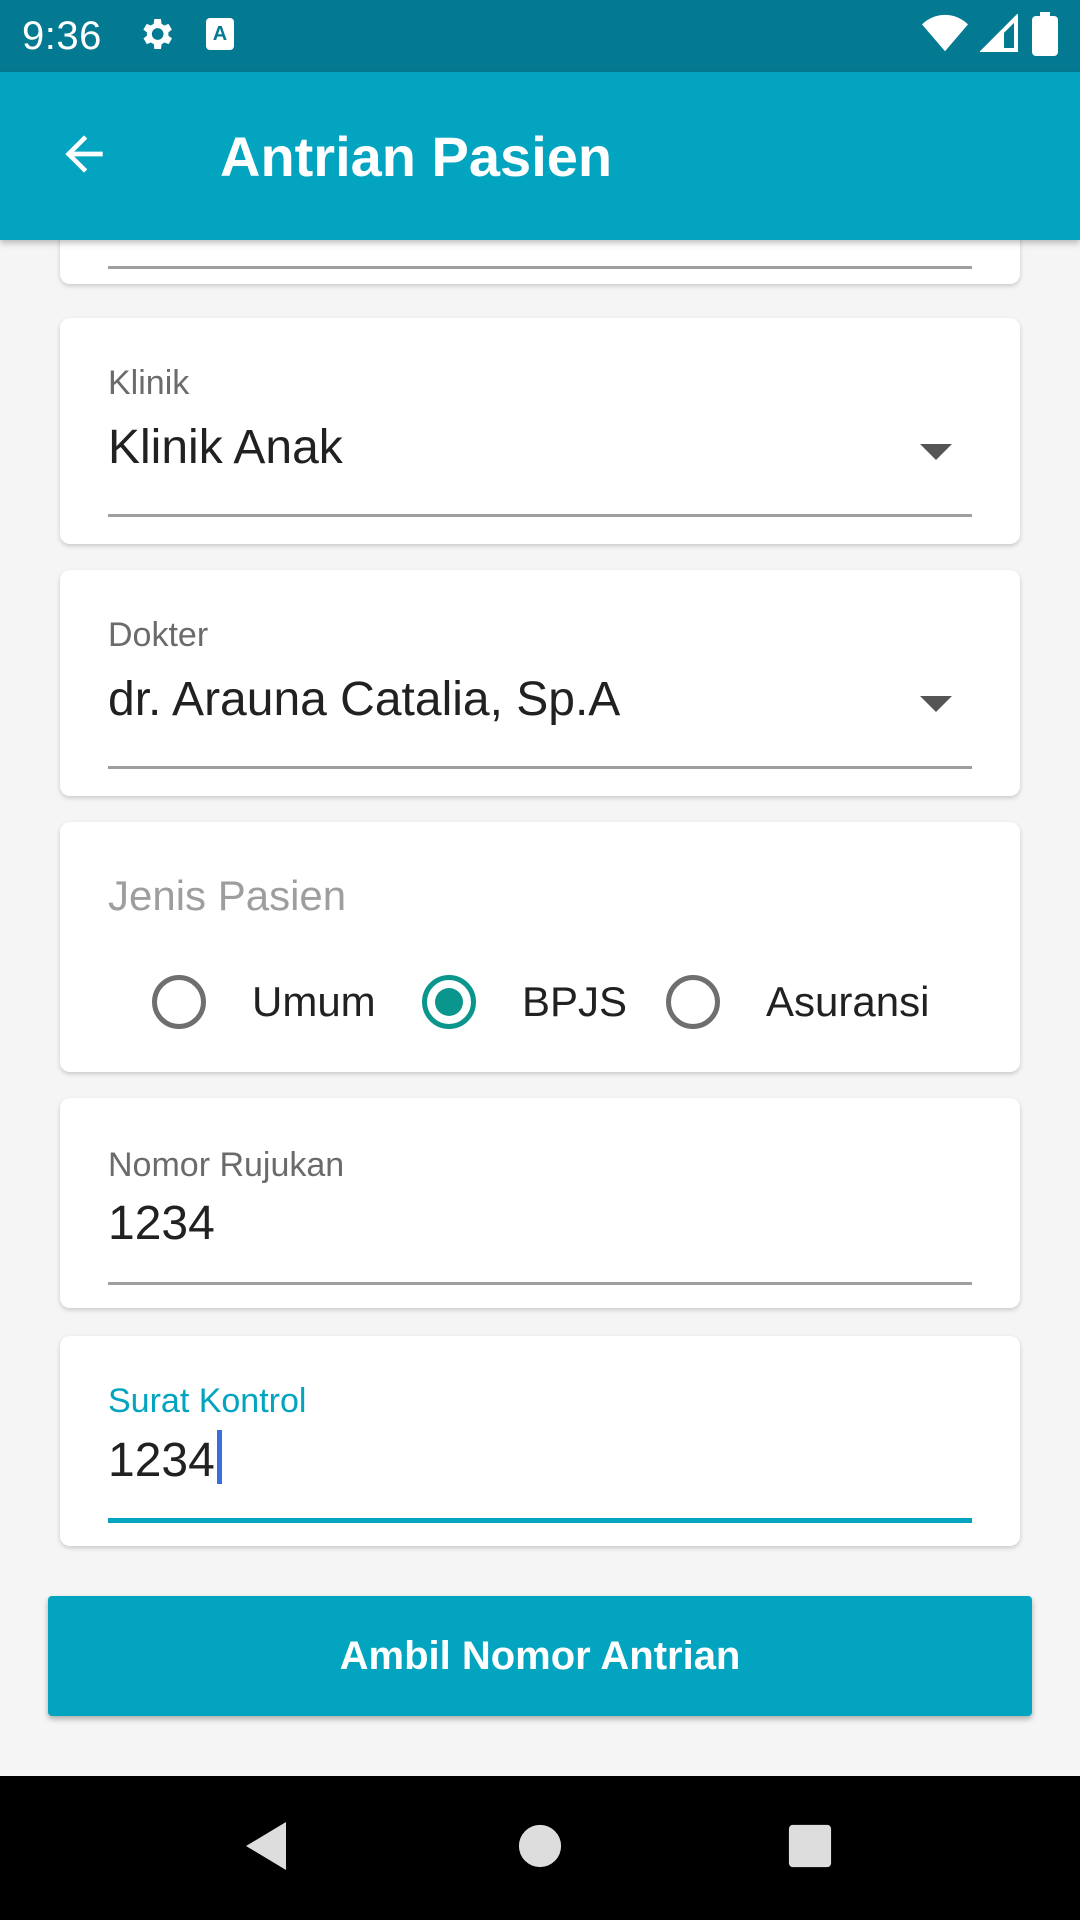  I want to click on dokter-dropdown-arrow-icon, so click(936, 704).